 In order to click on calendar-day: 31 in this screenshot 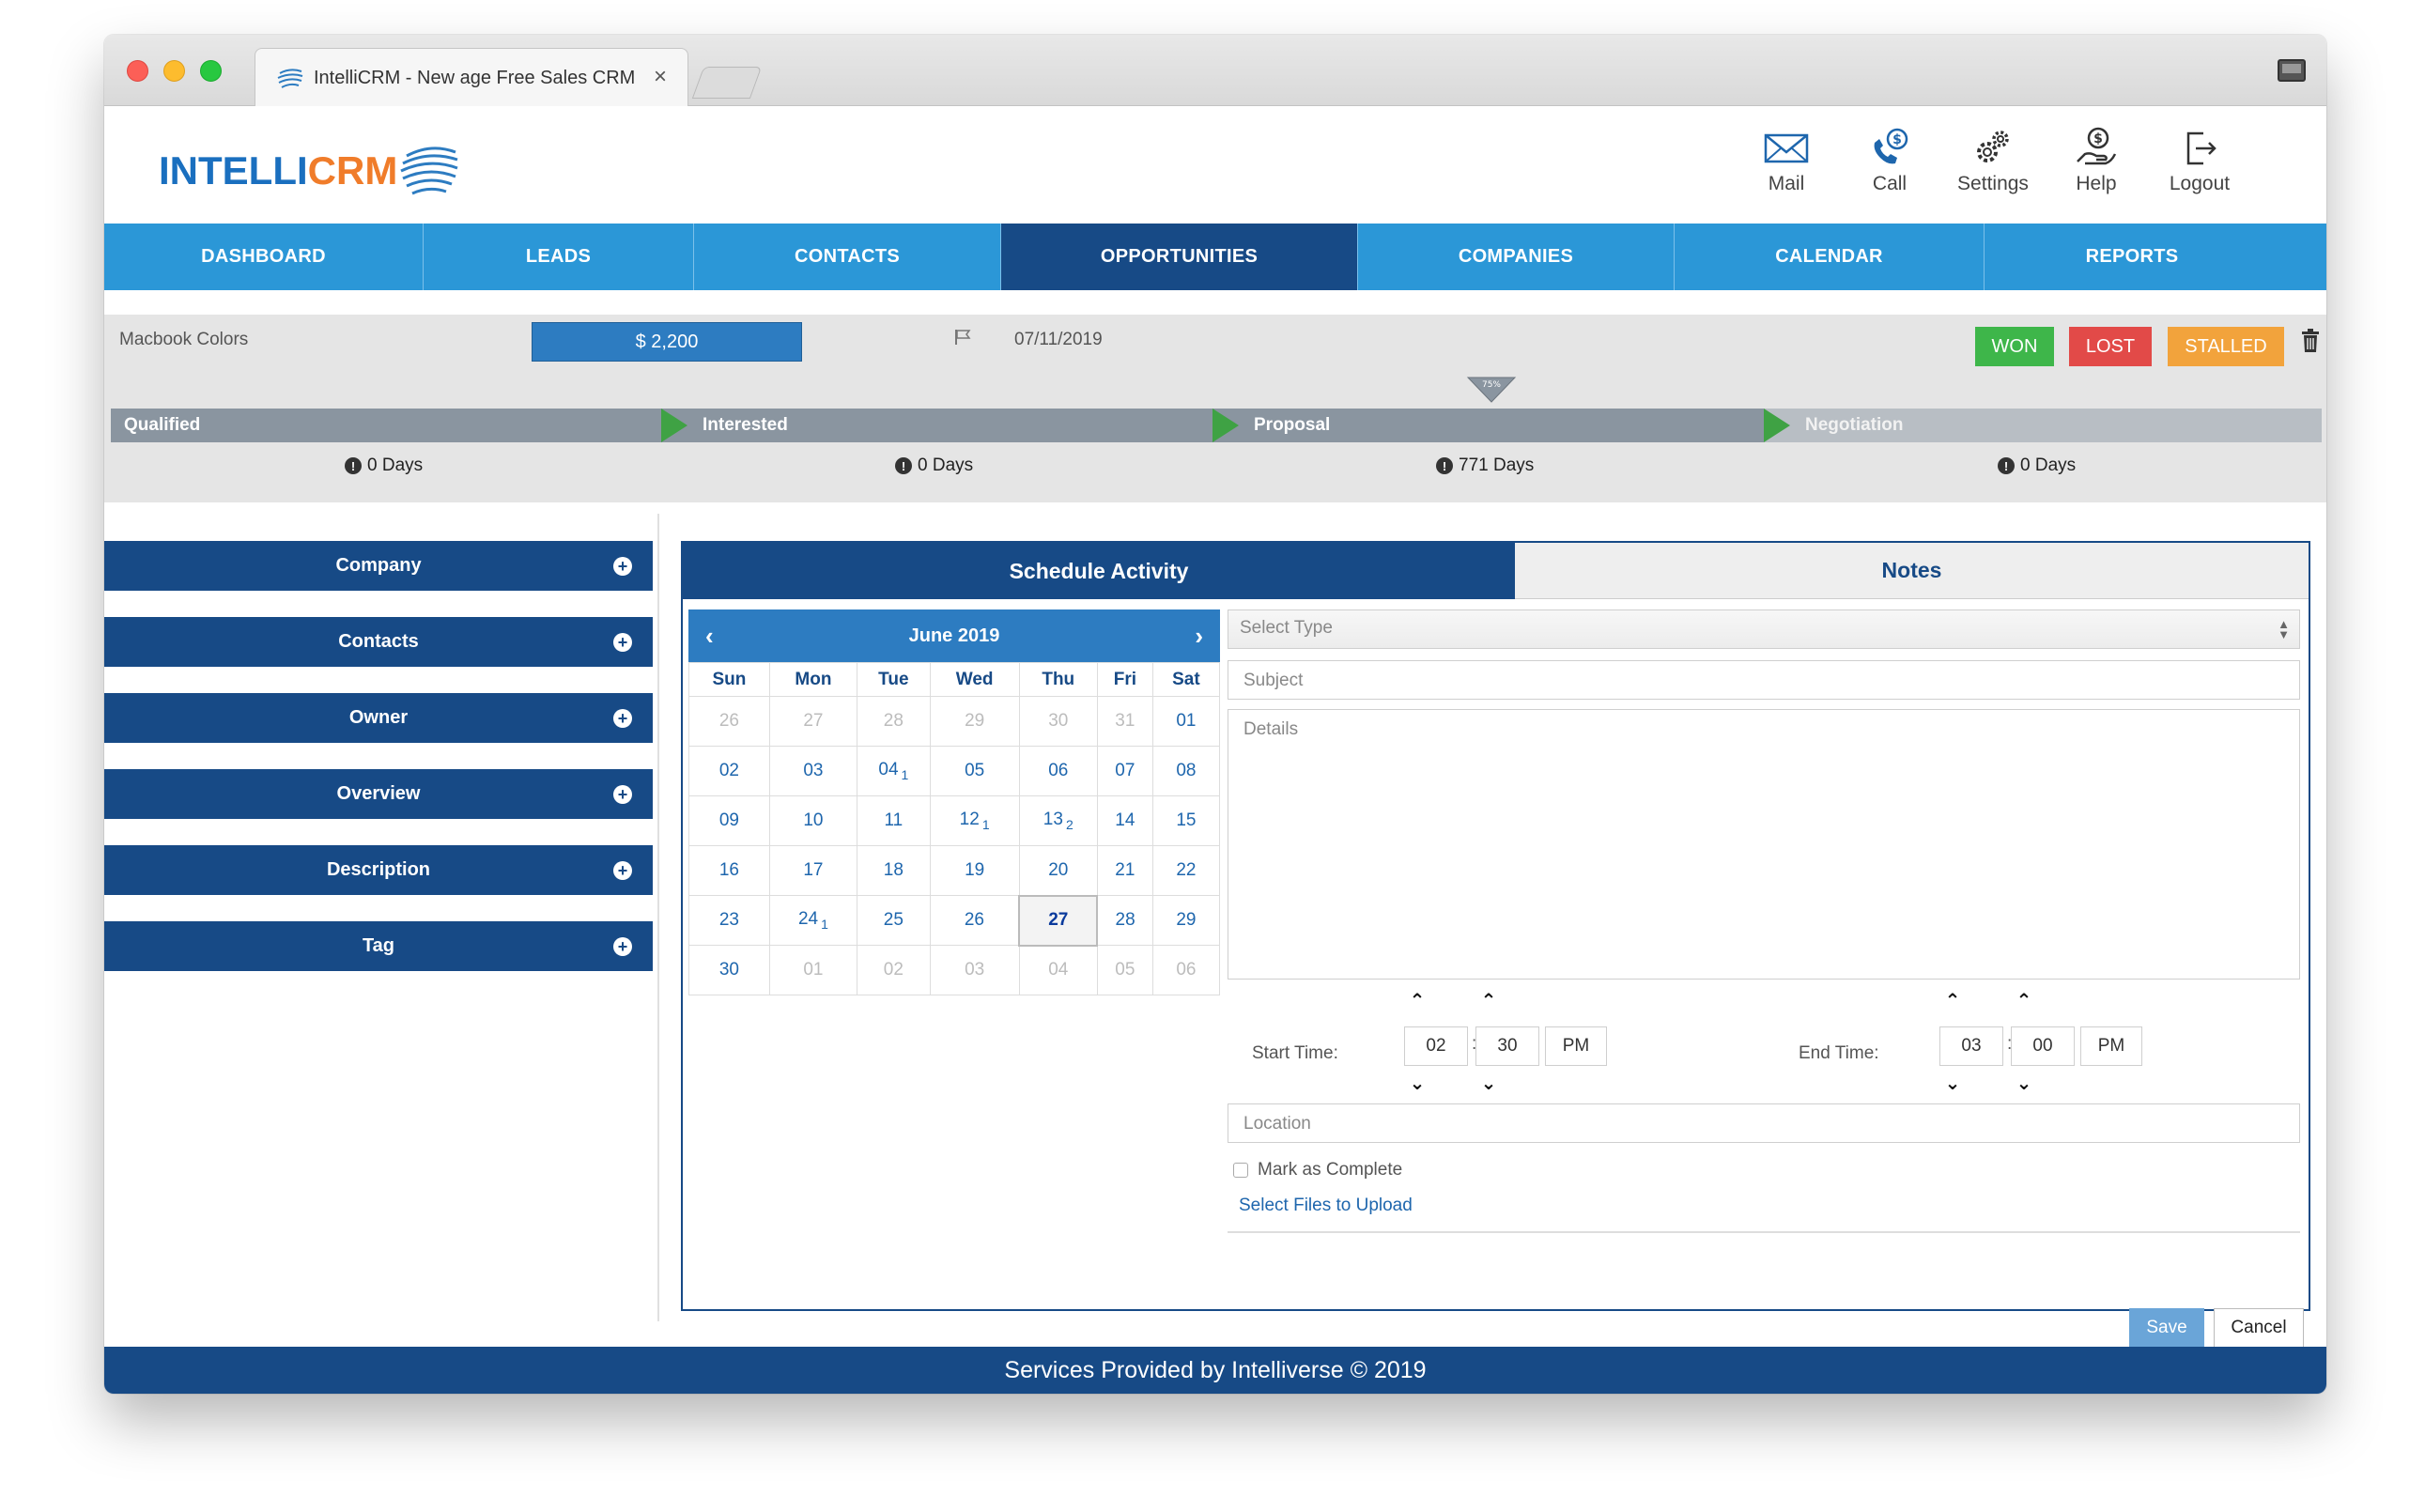, I will do `click(1124, 721)`.